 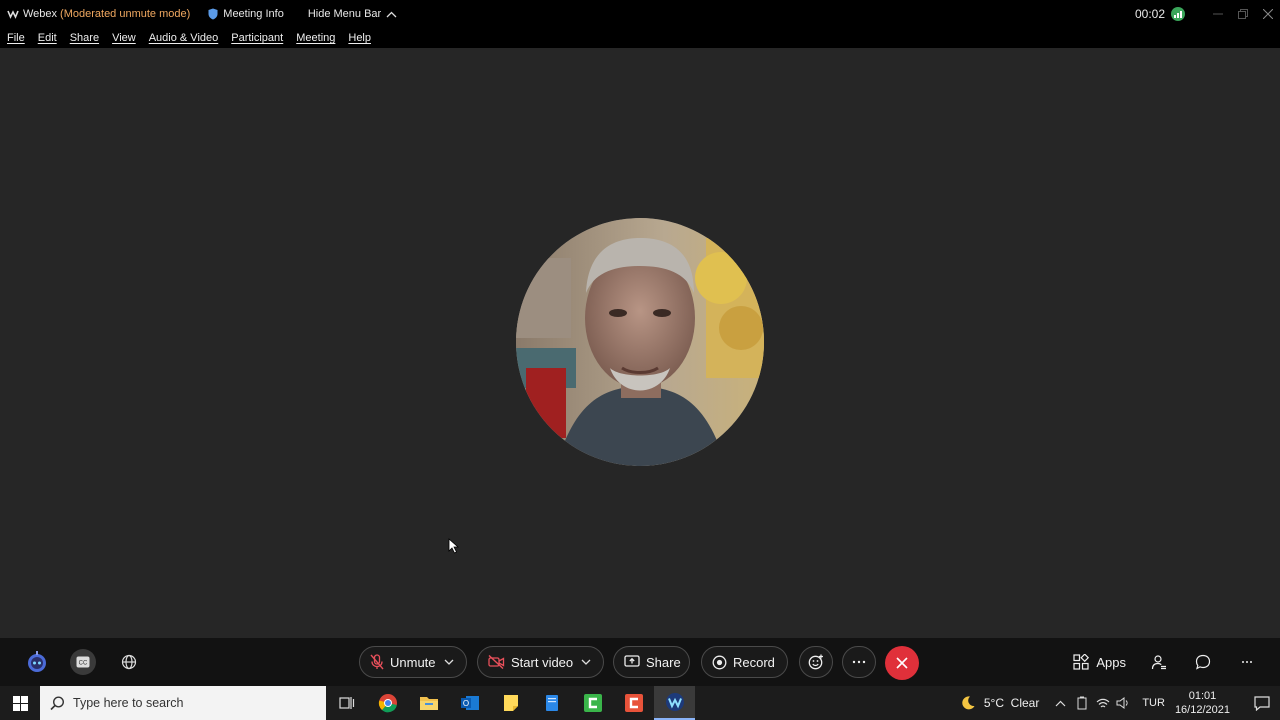 I want to click on notification-icon, so click(x=1262, y=703).